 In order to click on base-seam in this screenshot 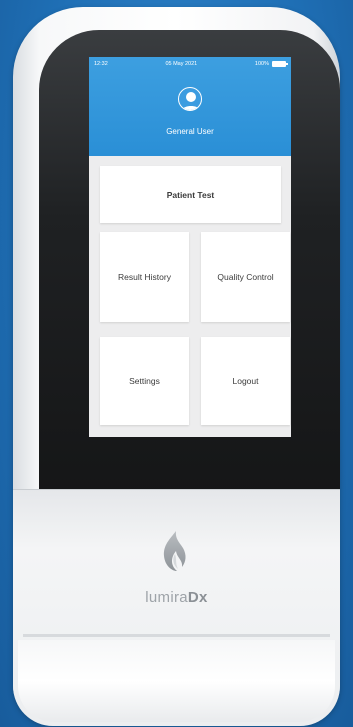, I will do `click(176, 635)`.